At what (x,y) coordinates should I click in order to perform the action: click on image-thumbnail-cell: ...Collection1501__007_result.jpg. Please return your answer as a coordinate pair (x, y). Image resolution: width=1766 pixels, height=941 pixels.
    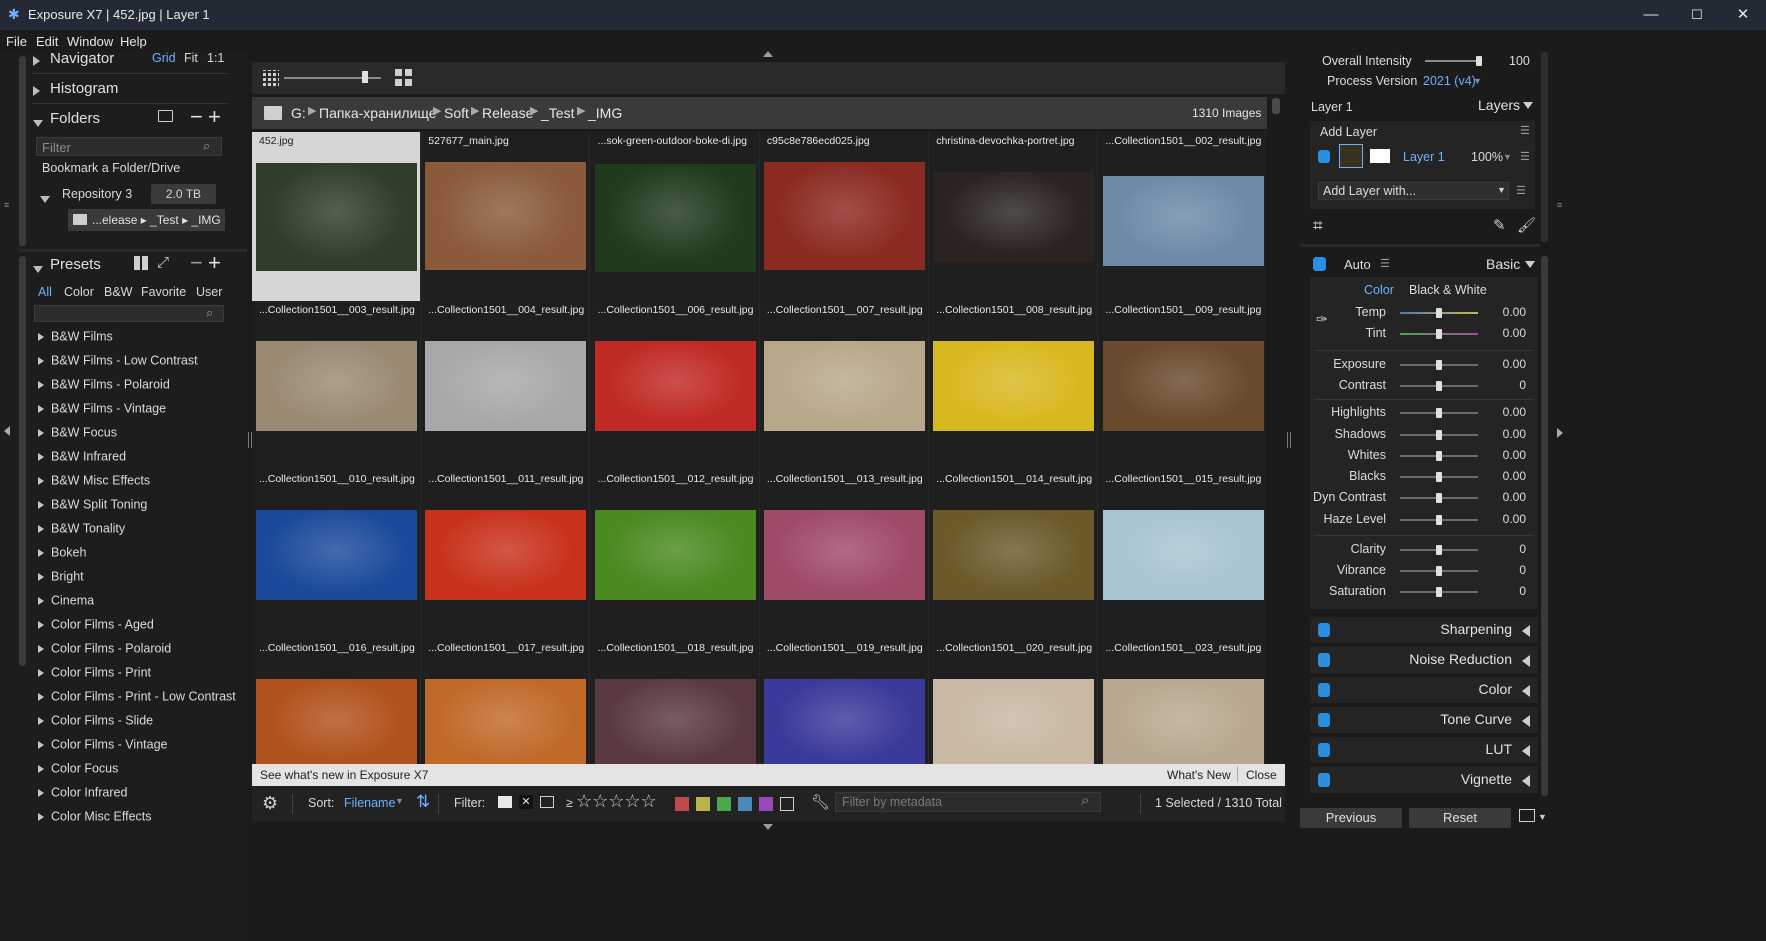
    Looking at the image, I should click on (844, 385).